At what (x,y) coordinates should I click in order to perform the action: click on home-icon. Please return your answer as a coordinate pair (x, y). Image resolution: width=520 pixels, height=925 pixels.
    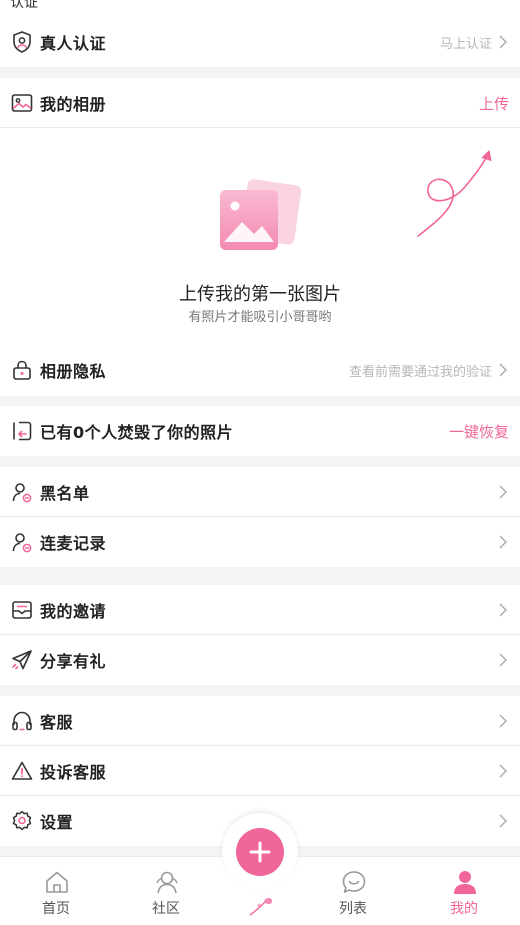
    Looking at the image, I should click on (57, 882).